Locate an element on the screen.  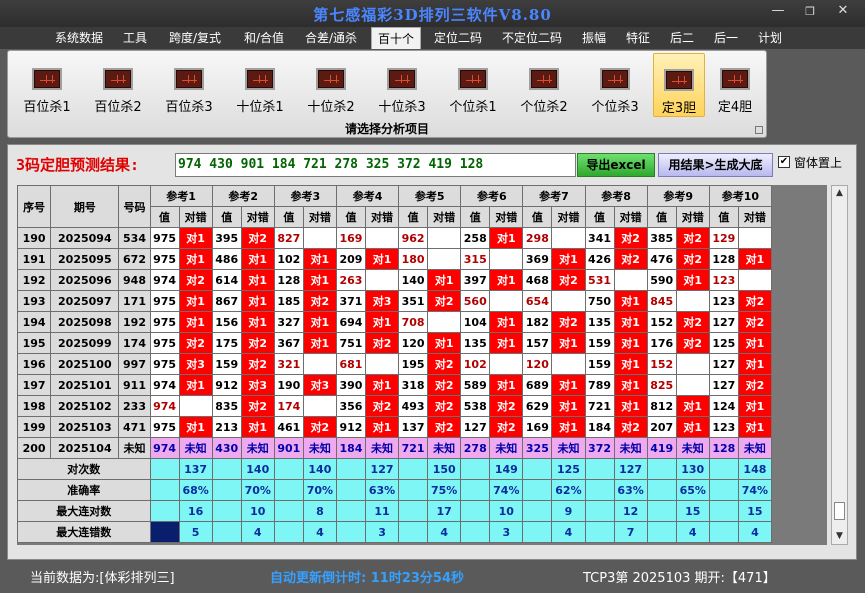
cell-ref-result: 未知 is located at coordinates (692, 448).